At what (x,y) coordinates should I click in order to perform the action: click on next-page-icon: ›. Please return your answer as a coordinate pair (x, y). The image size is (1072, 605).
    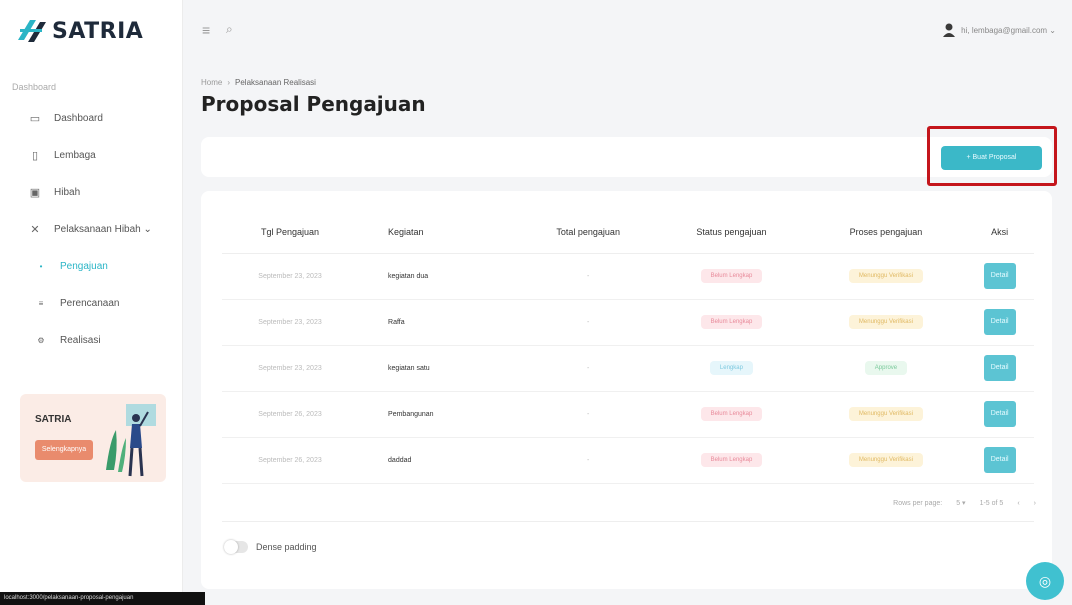
    Looking at the image, I should click on (1035, 503).